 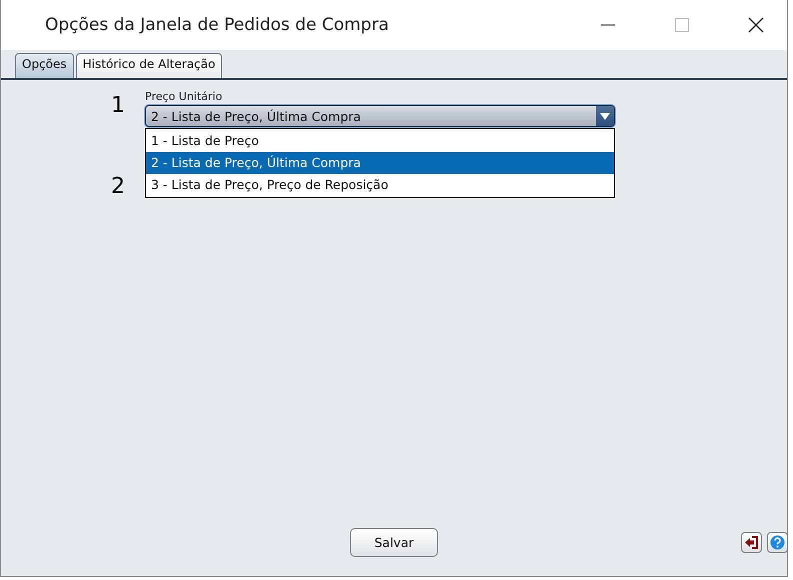 I want to click on dropdown-option: 3 - Lista de Preço, Preço de Reposição, so click(x=380, y=185).